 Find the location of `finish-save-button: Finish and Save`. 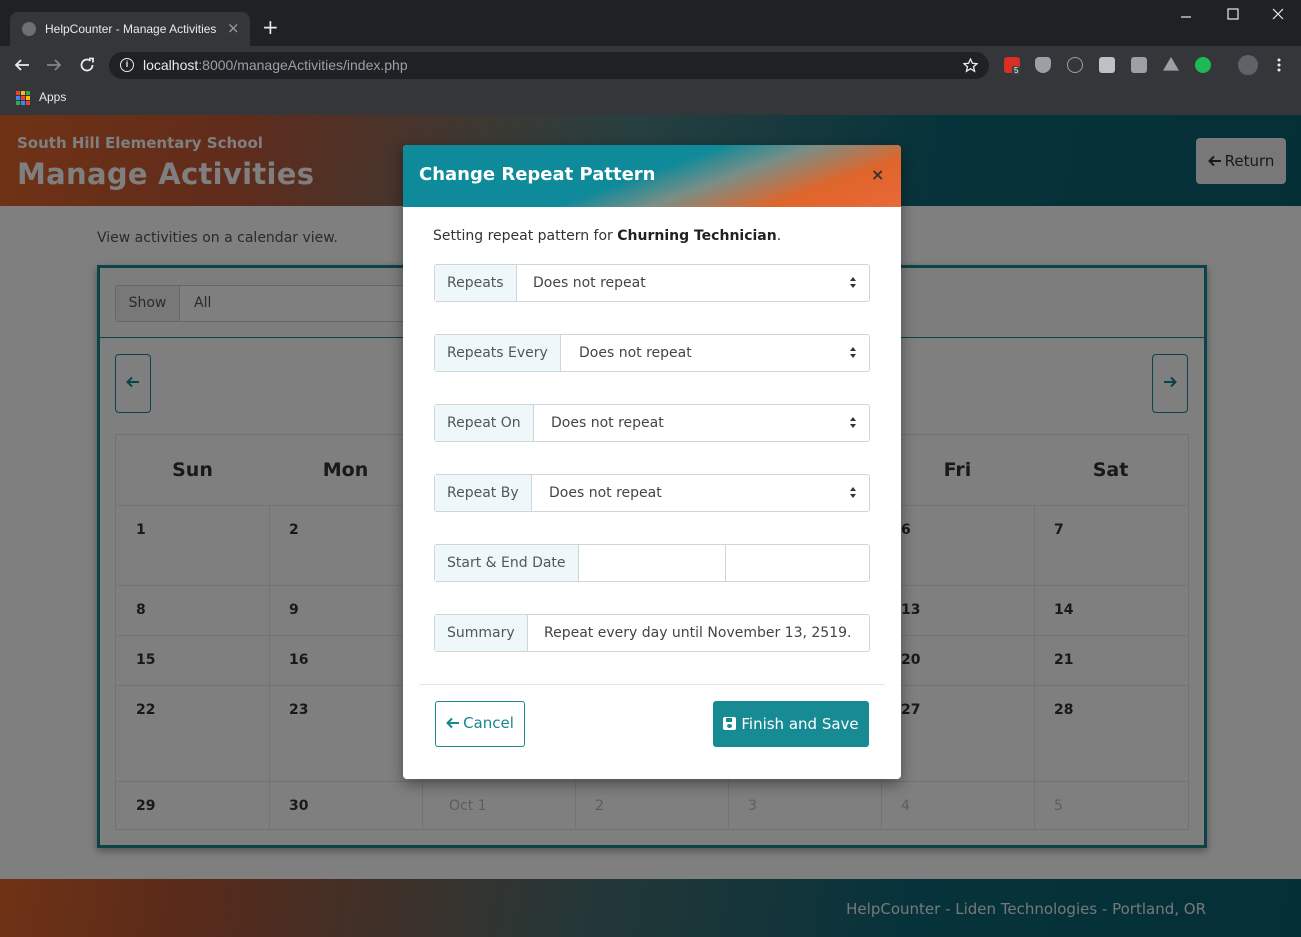

finish-save-button: Finish and Save is located at coordinates (791, 724).